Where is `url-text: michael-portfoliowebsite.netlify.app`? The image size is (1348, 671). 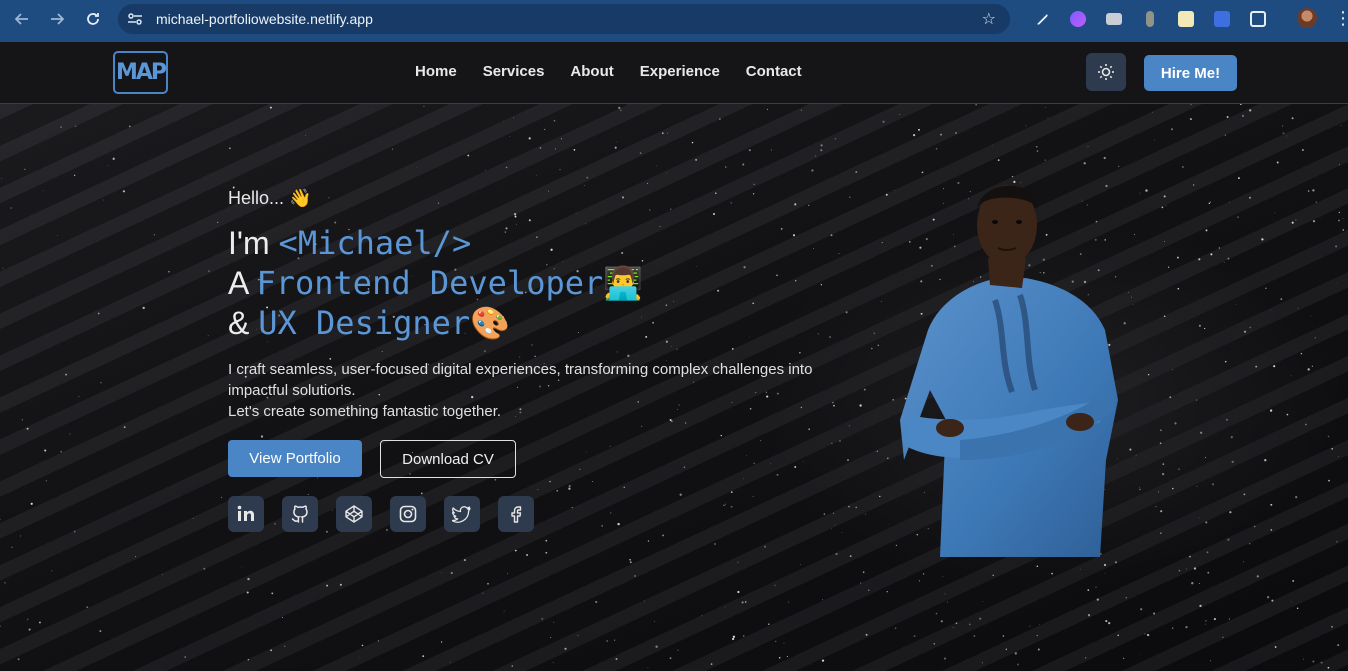
url-text: michael-portfoliowebsite.netlify.app is located at coordinates (264, 19).